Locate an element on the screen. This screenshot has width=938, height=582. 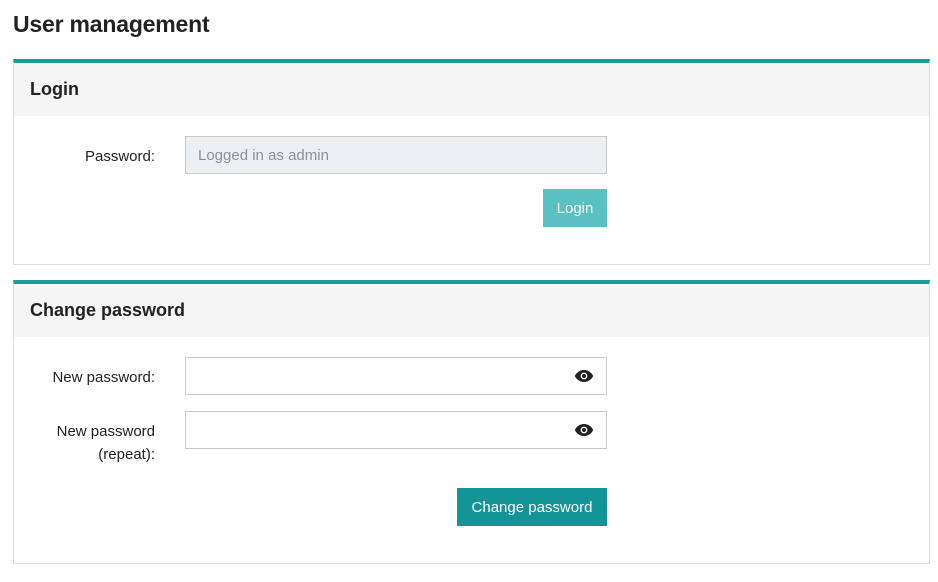
page-title: User management is located at coordinates (111, 24).